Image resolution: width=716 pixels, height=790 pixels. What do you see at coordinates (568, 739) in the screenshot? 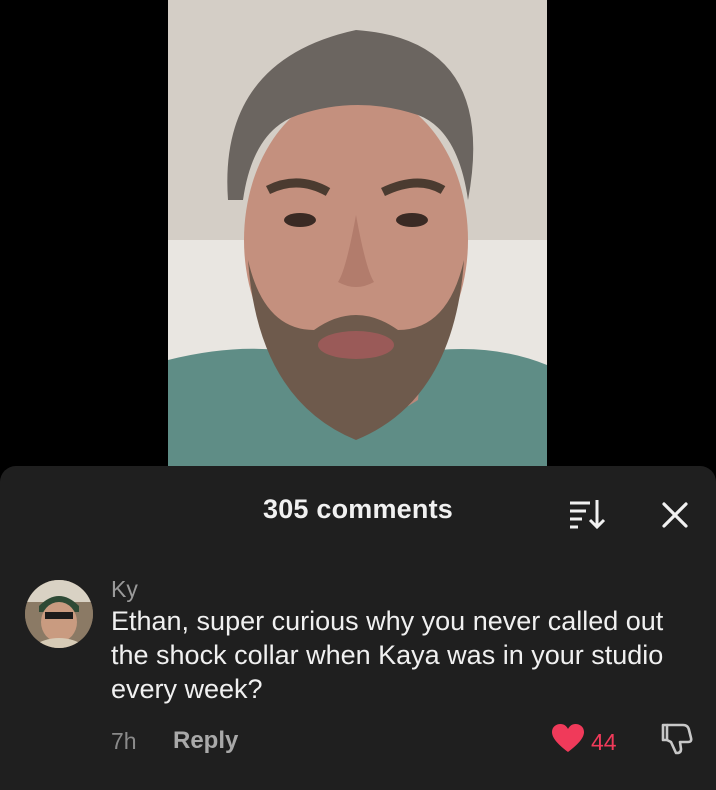
I see `heart-icon` at bounding box center [568, 739].